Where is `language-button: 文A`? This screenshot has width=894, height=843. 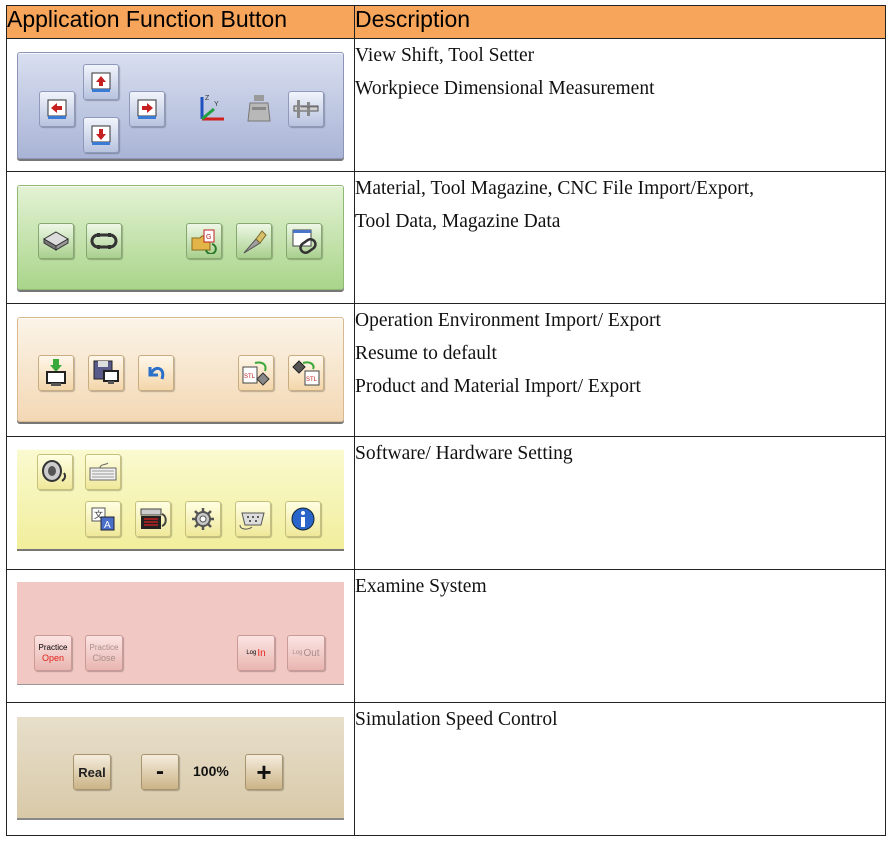
language-button: 文A is located at coordinates (103, 519).